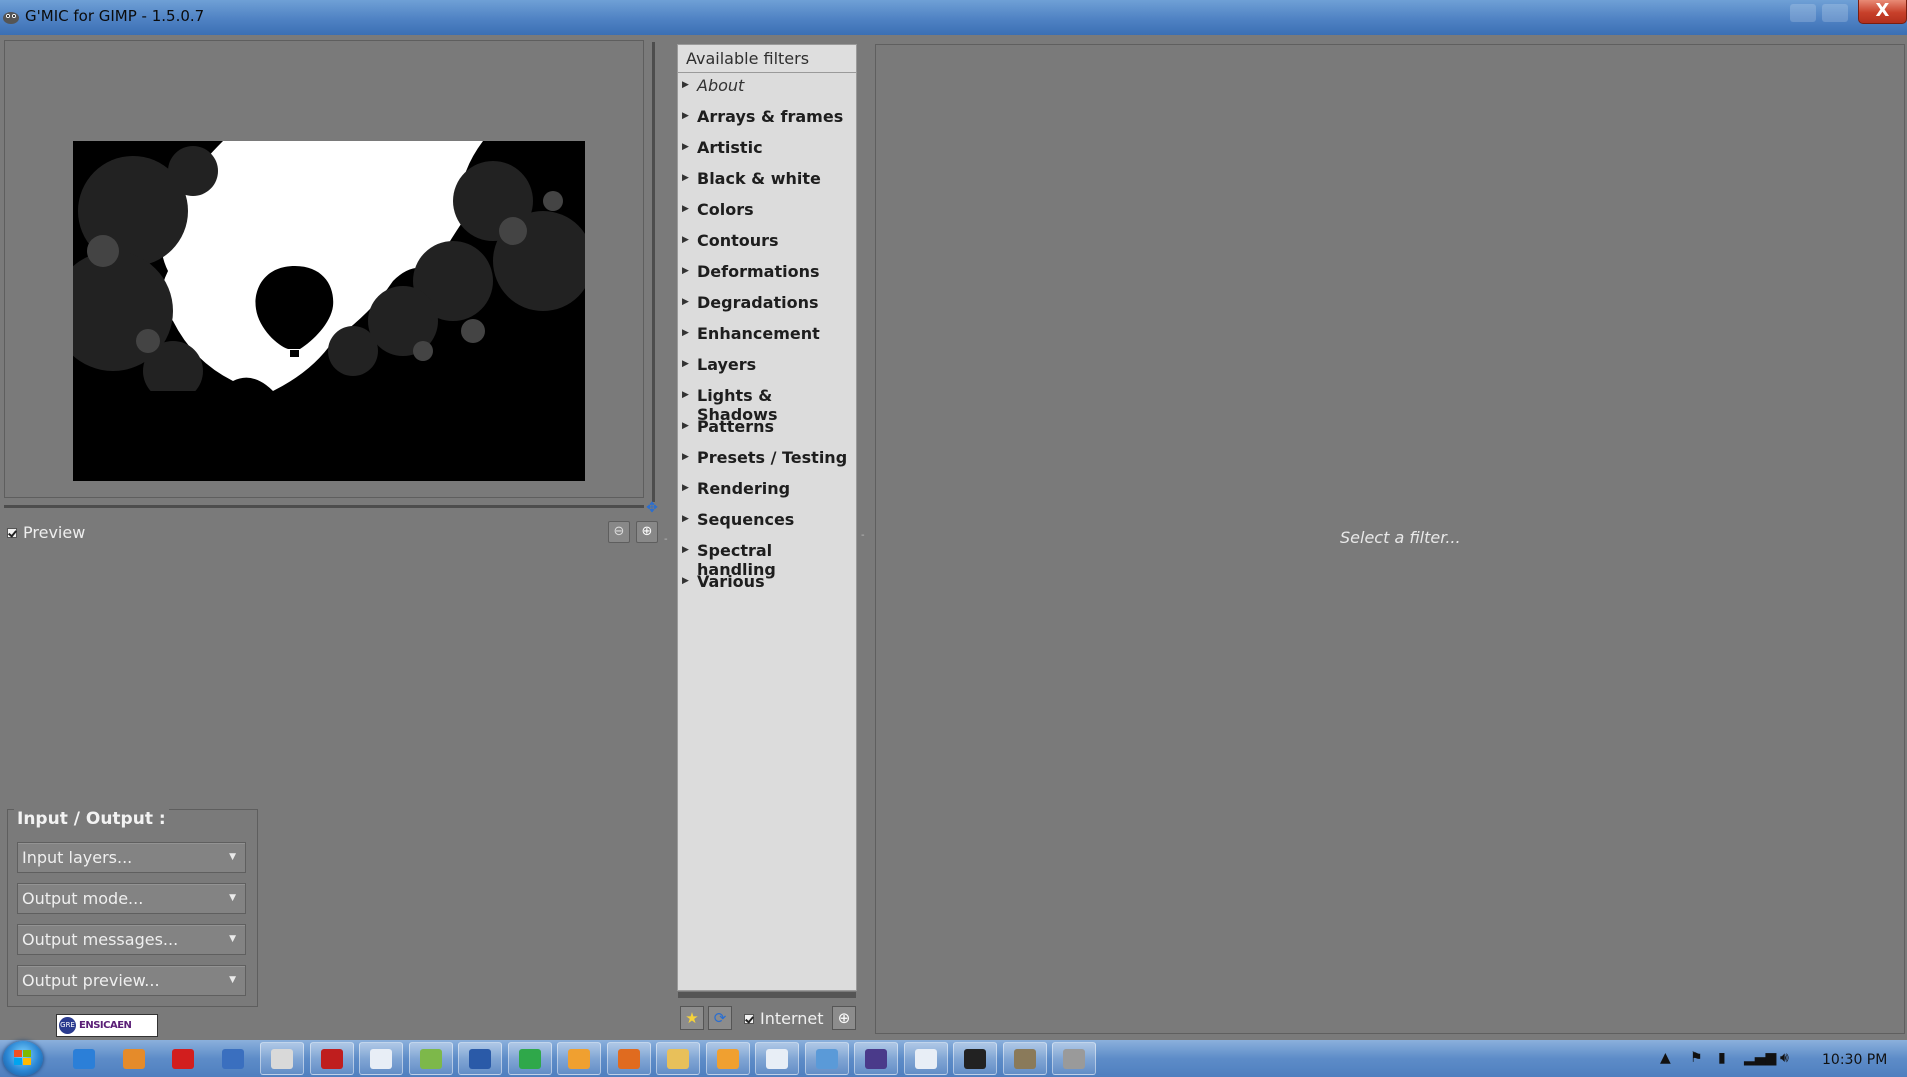  What do you see at coordinates (1665, 1058) in the screenshot?
I see `show-hidden-icons-icon: ▲` at bounding box center [1665, 1058].